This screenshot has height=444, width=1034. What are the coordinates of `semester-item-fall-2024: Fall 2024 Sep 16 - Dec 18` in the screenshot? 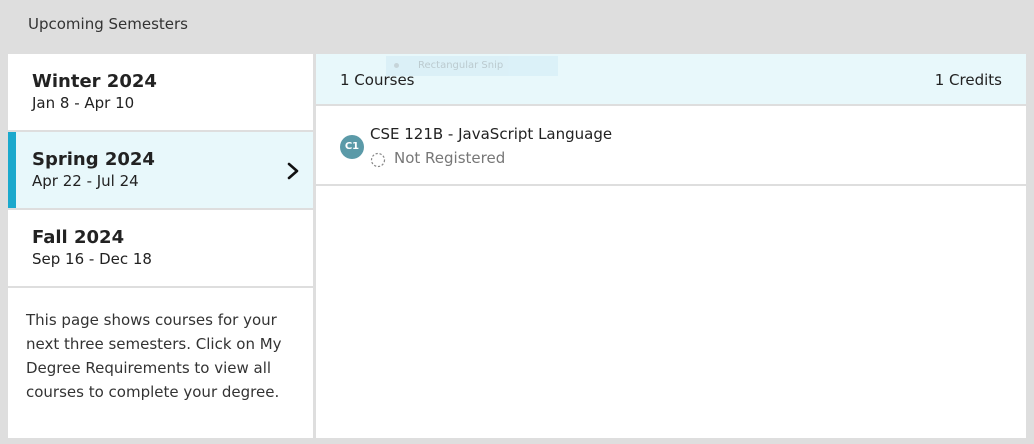 It's located at (160, 249).